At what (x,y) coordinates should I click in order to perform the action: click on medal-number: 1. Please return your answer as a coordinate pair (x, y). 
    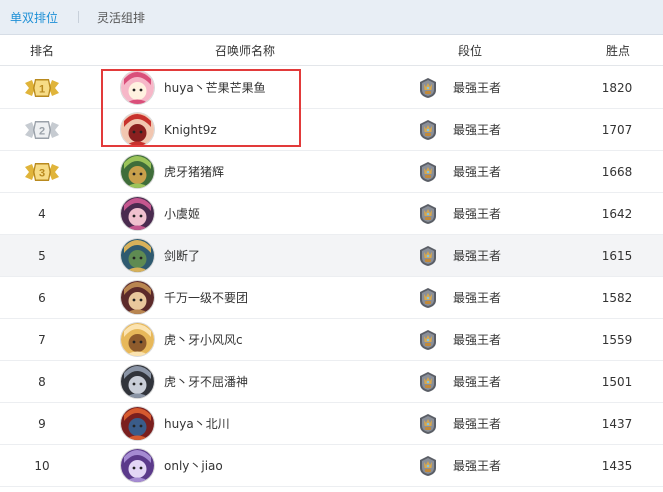
    Looking at the image, I should click on (42, 90).